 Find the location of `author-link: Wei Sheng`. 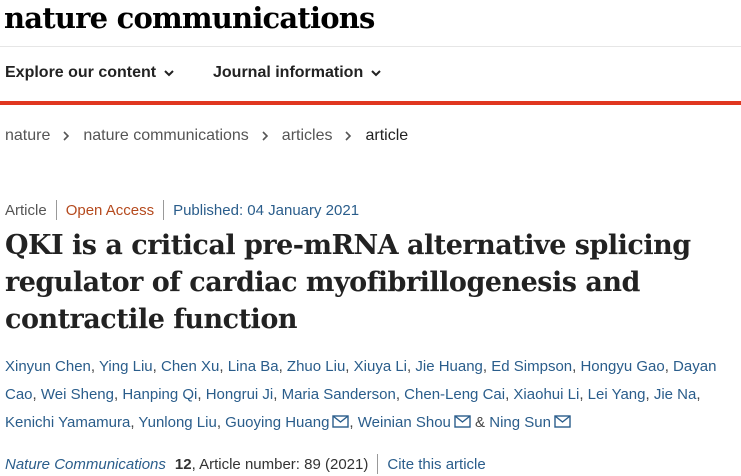

author-link: Wei Sheng is located at coordinates (77, 394).